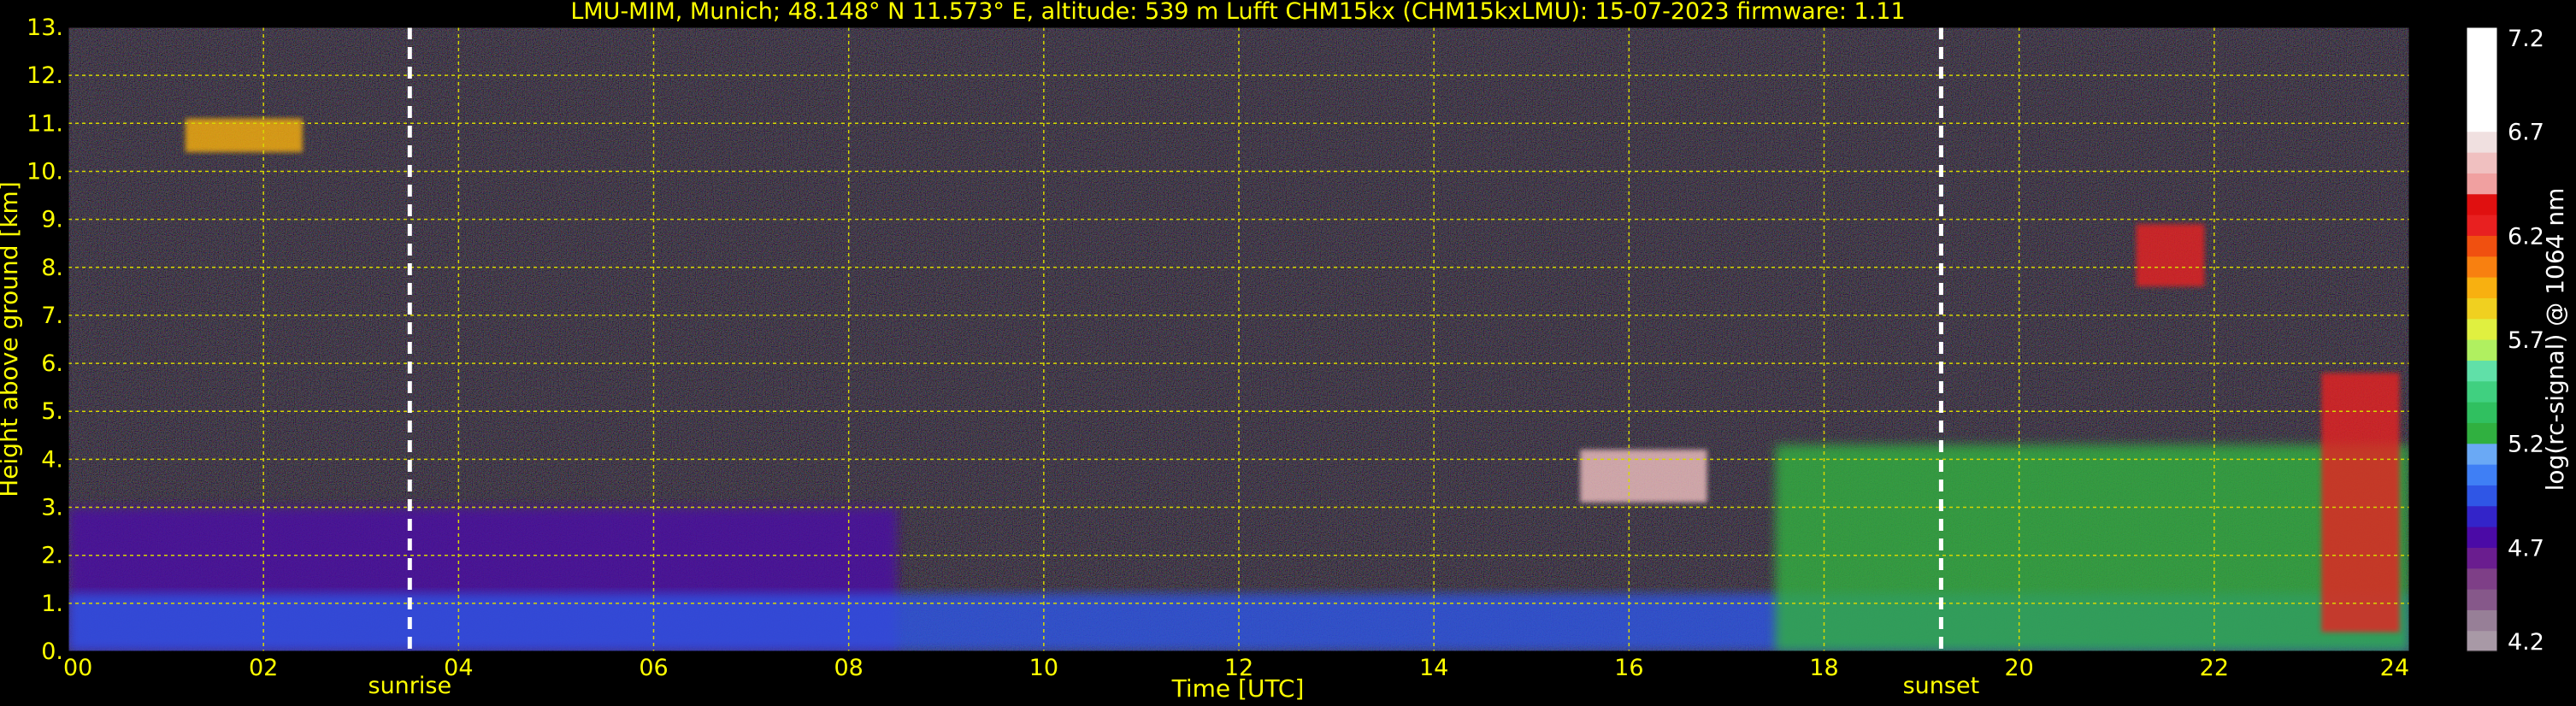  Describe the element at coordinates (77, 668) in the screenshot. I see `x-tick-label: 00` at that location.